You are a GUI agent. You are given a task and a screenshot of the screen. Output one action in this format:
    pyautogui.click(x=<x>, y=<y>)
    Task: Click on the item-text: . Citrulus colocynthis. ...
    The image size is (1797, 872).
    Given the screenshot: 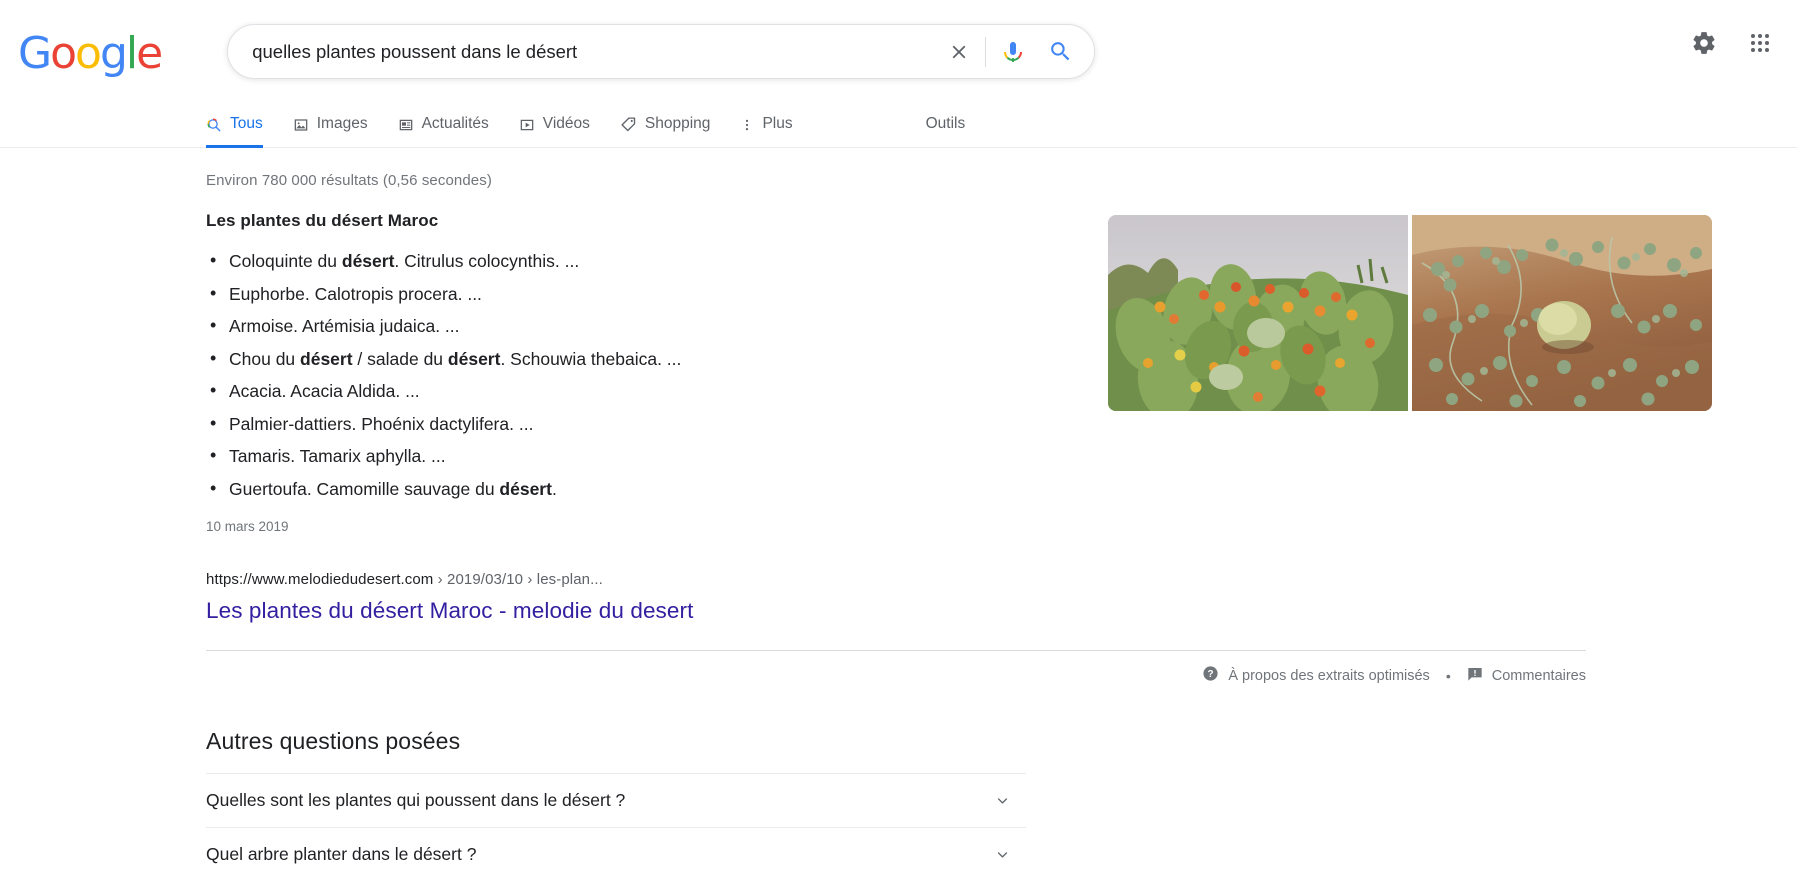 What is the action you would take?
    pyautogui.click(x=487, y=261)
    